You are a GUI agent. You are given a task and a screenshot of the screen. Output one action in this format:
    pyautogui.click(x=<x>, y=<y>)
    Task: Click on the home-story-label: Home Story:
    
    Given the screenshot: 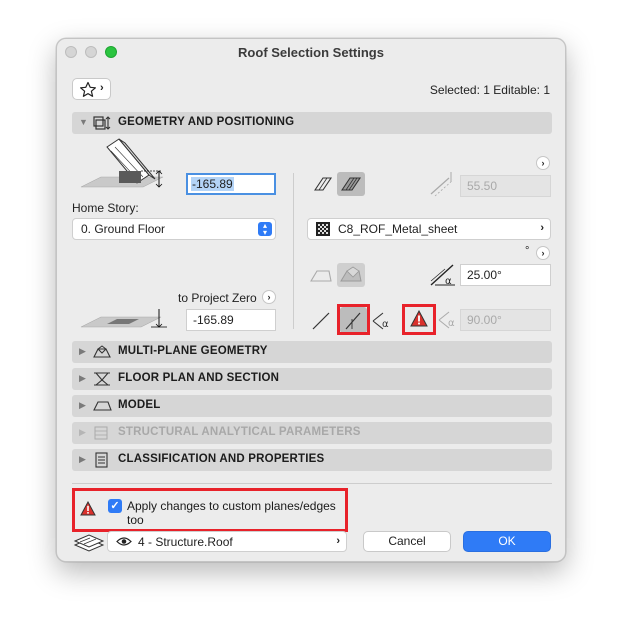 What is the action you would take?
    pyautogui.click(x=105, y=208)
    